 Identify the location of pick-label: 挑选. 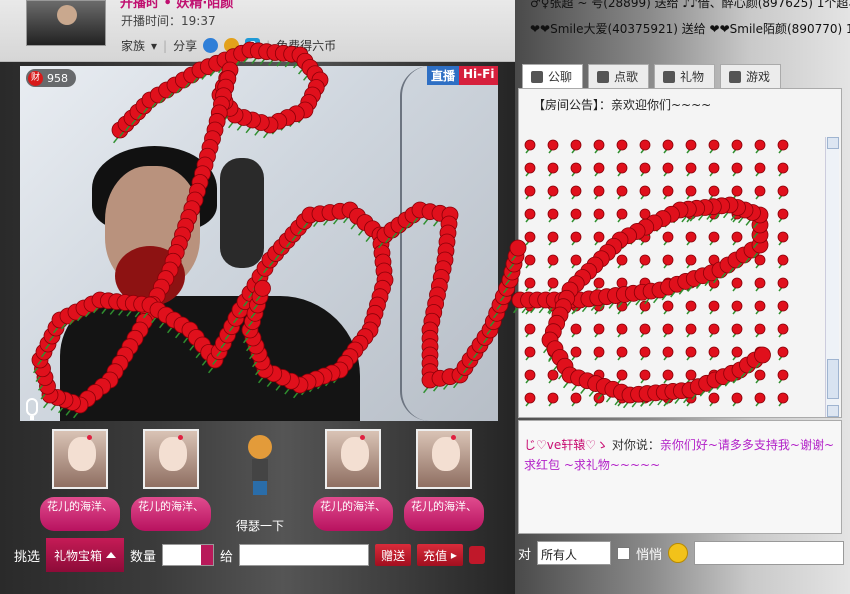
(27, 557).